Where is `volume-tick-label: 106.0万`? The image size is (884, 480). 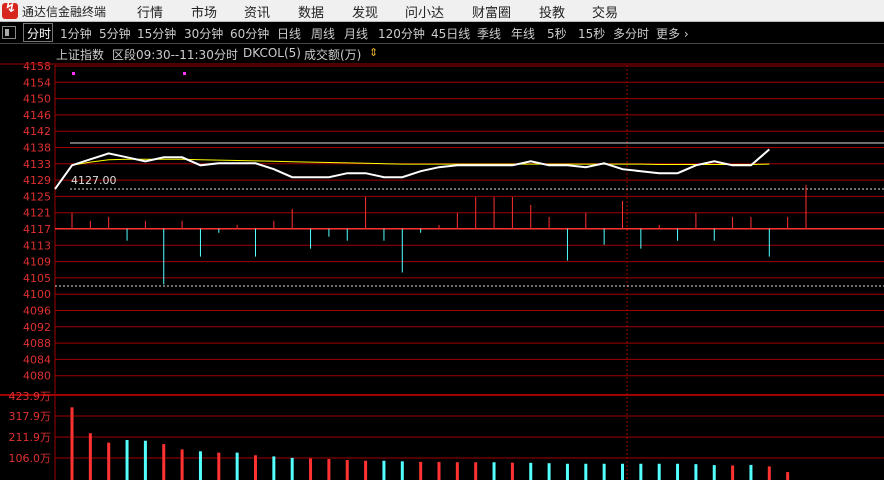
volume-tick-label: 106.0万 is located at coordinates (30, 458).